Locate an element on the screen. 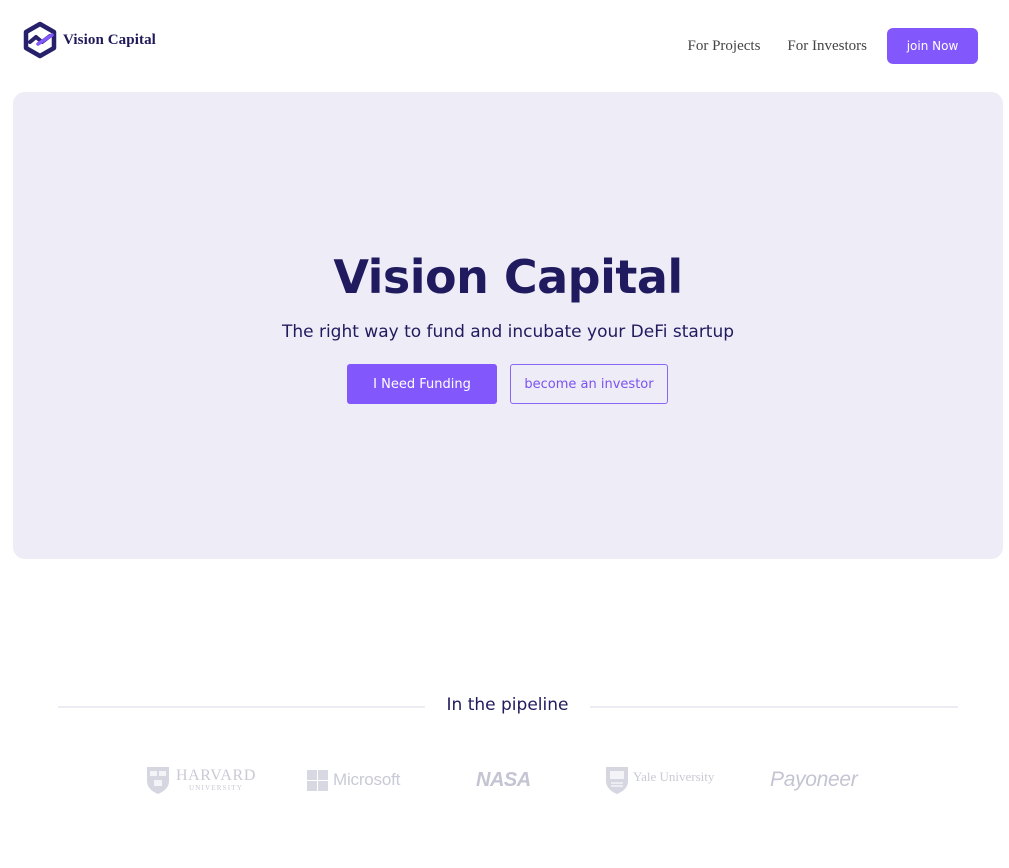 The height and width of the screenshot is (868, 1009). main-nav: For Projects For Investors join Now is located at coordinates (833, 46).